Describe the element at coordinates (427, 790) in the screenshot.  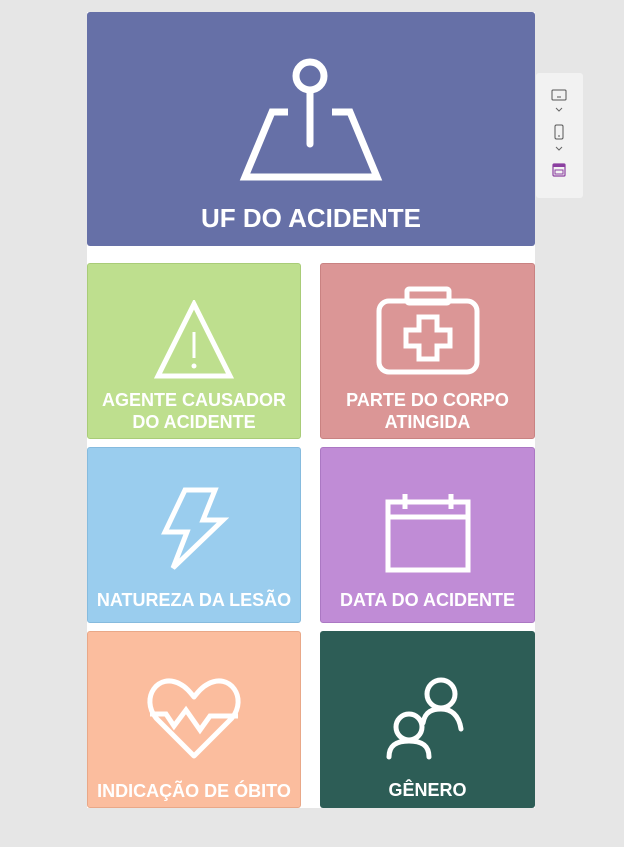
I see `tile-label: GÊNERO` at that location.